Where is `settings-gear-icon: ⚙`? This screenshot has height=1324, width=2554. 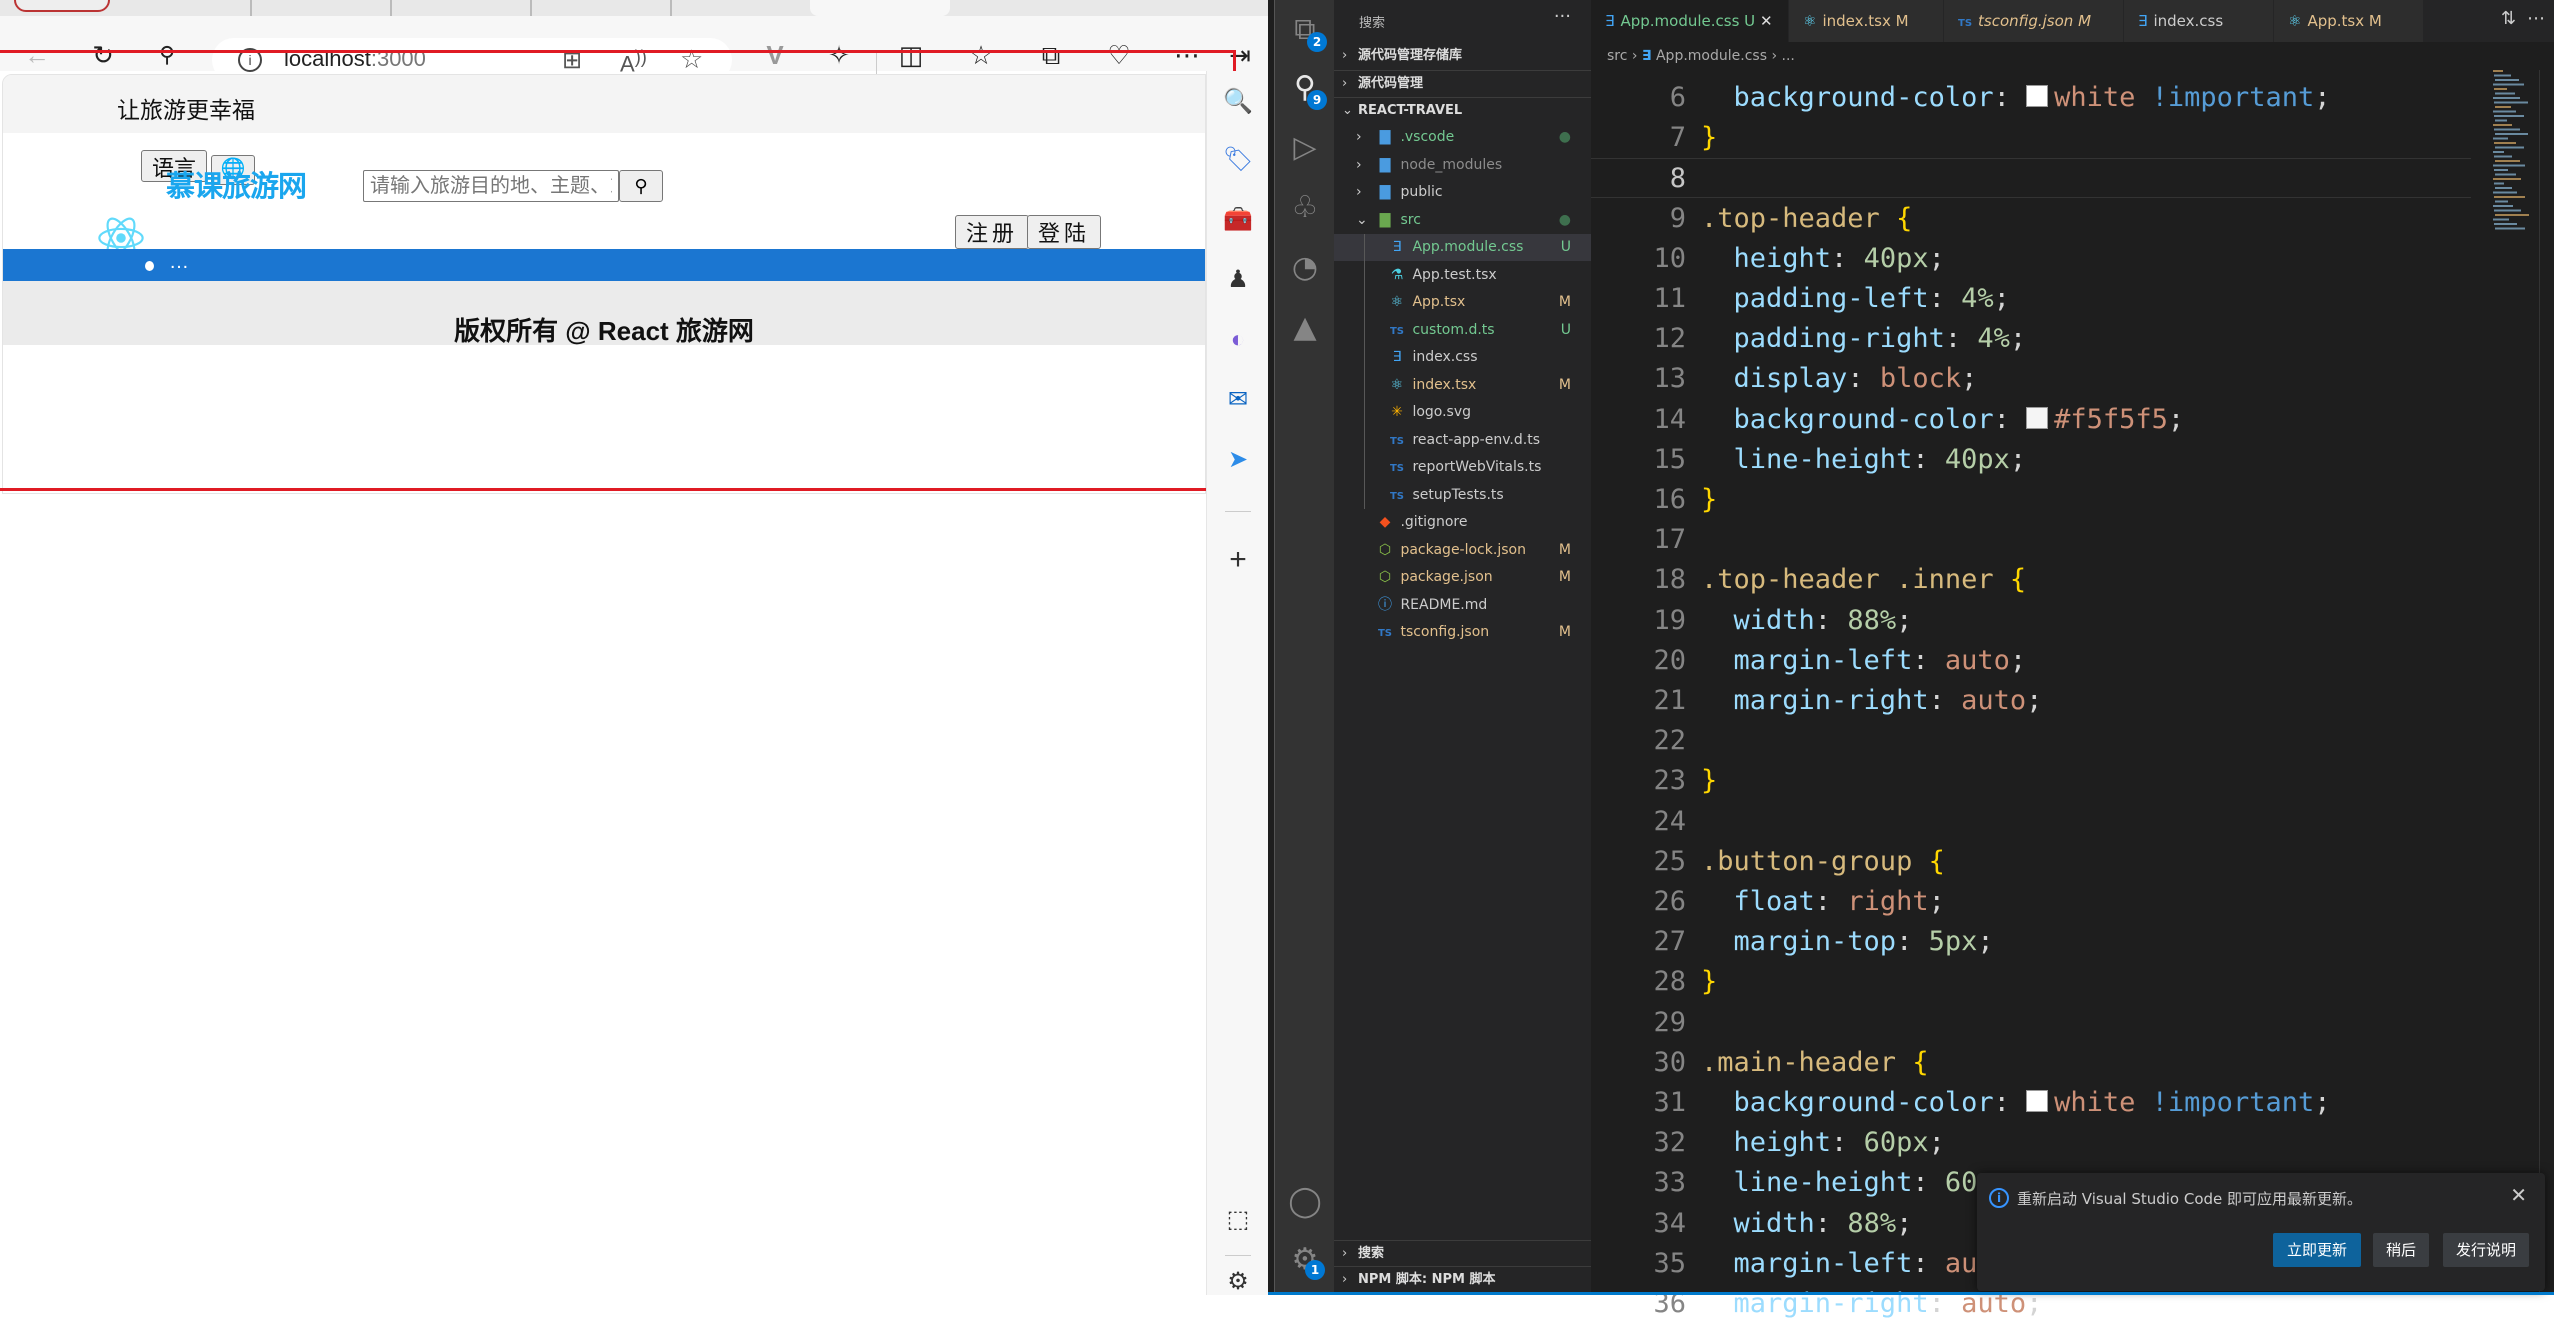 settings-gear-icon: ⚙ is located at coordinates (1238, 1282).